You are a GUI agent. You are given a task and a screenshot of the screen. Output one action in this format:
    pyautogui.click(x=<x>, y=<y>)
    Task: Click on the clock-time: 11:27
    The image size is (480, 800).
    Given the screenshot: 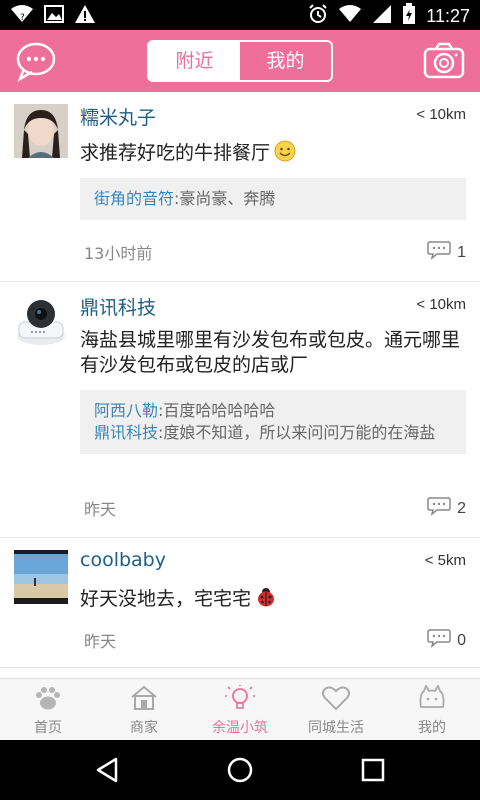 What is the action you would take?
    pyautogui.click(x=448, y=15)
    